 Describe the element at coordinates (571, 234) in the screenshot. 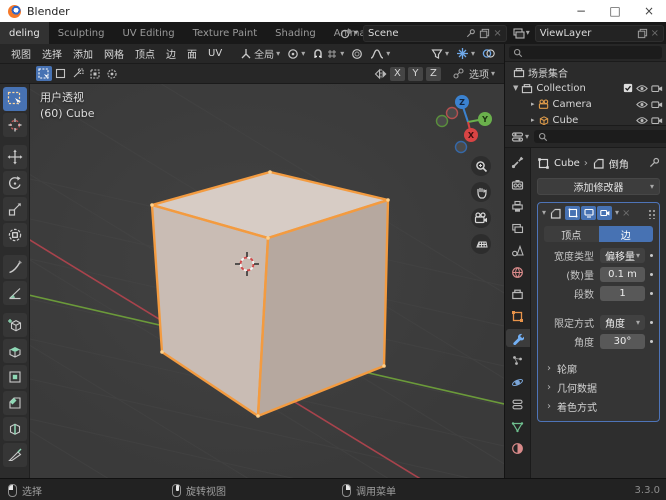

I see `affect-vertices-button: 顶点` at that location.